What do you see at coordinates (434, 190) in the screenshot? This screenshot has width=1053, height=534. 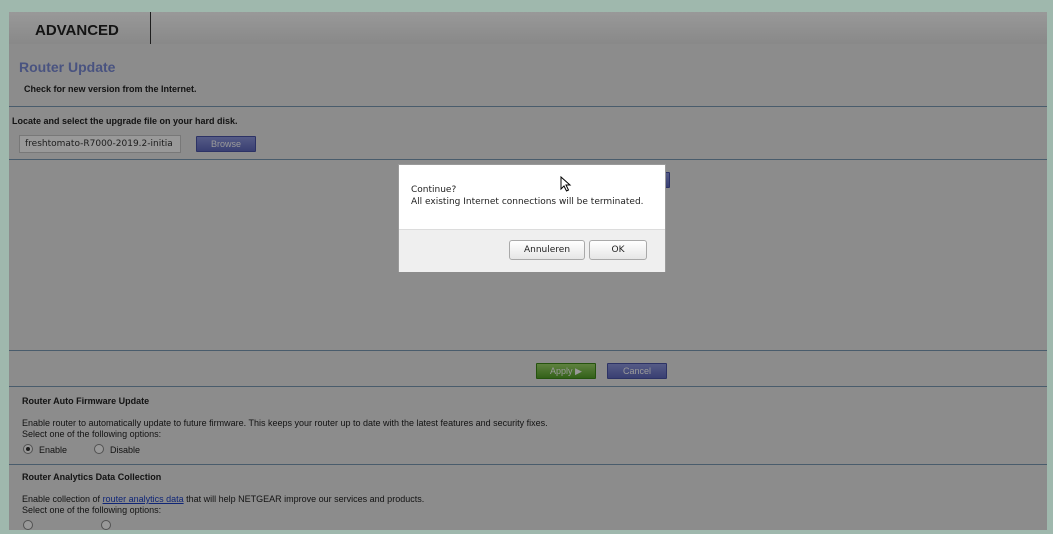 I see `dialog-title: Continue?` at bounding box center [434, 190].